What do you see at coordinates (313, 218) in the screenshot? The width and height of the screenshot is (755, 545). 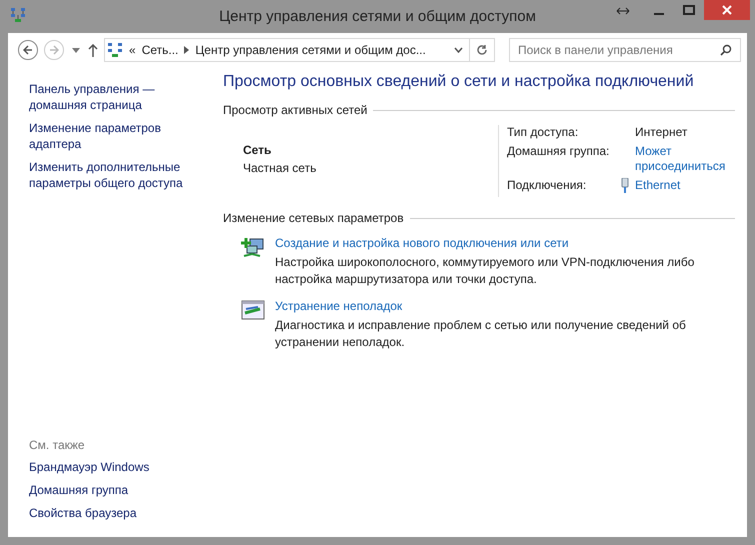 I see `section-title: Изменение сетевых параметров` at bounding box center [313, 218].